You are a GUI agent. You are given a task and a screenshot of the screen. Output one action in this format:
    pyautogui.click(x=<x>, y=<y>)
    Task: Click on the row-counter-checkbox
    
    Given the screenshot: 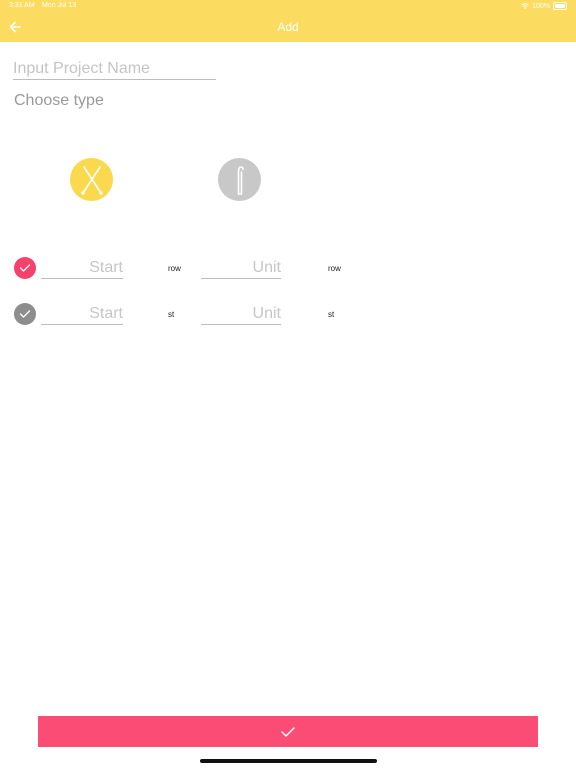 What is the action you would take?
    pyautogui.click(x=25, y=268)
    